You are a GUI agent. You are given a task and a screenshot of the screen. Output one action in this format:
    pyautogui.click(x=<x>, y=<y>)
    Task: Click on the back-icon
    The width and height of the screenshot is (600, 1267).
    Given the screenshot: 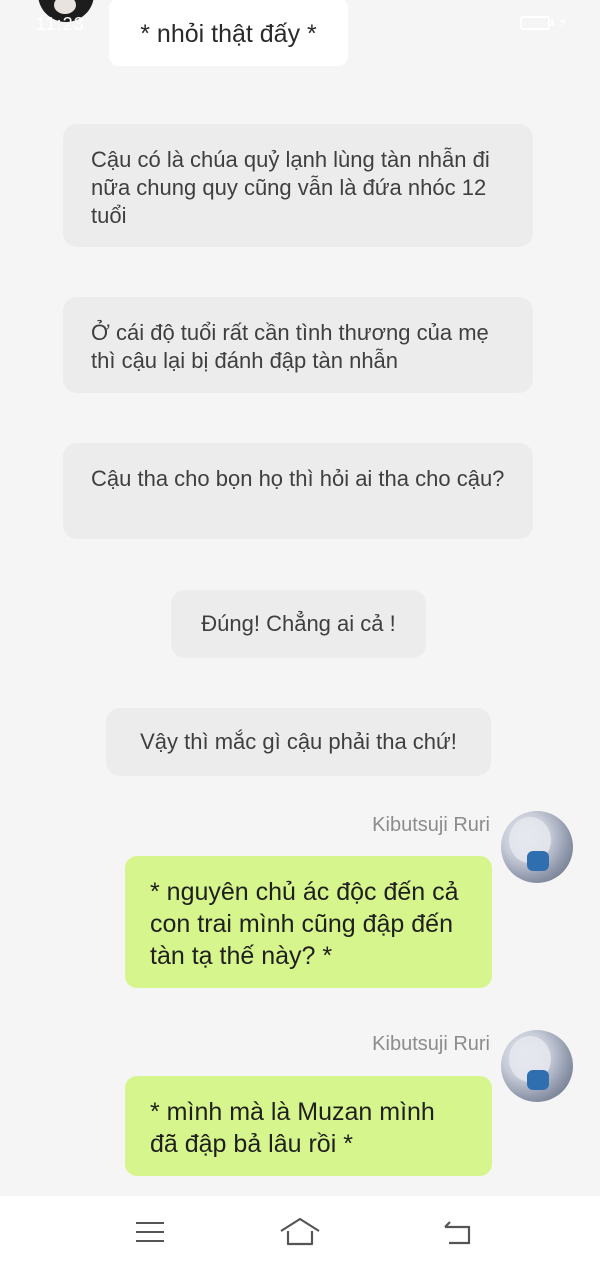 What is the action you would take?
    pyautogui.click(x=457, y=1232)
    